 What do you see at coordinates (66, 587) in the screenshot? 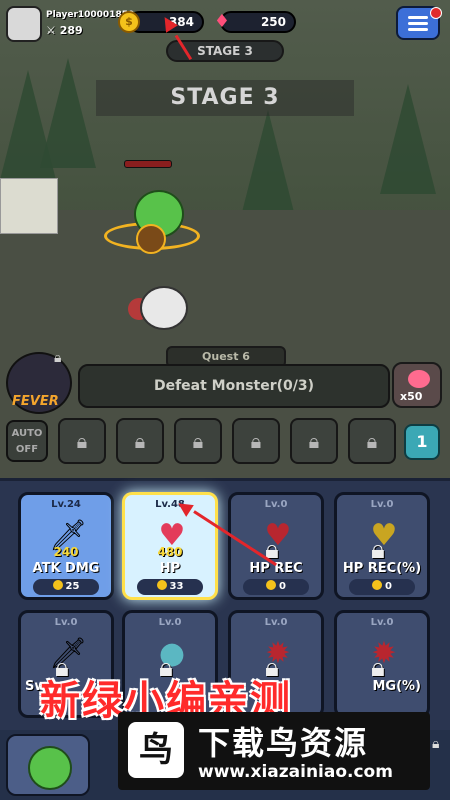
I see `card-cost: 25` at bounding box center [66, 587].